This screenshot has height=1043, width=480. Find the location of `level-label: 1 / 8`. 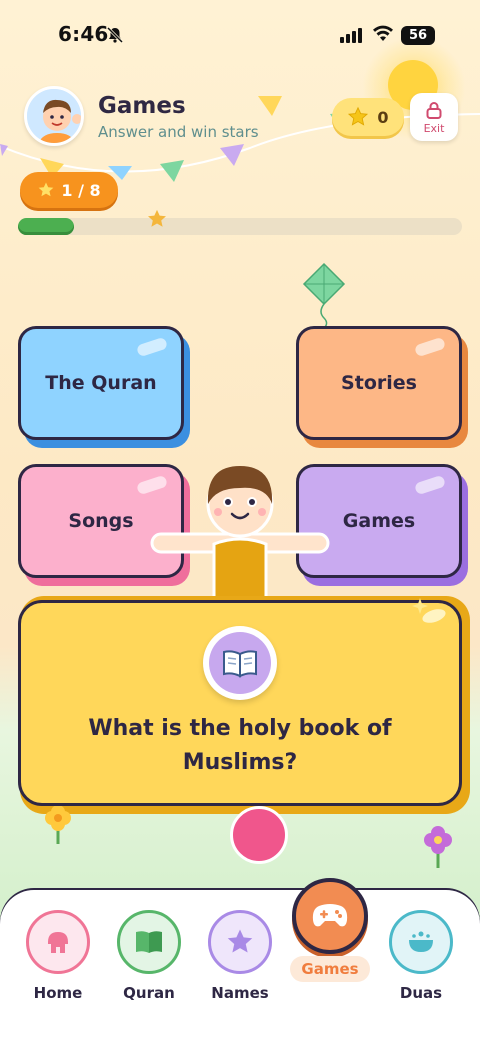

level-label: 1 / 8 is located at coordinates (81, 190).